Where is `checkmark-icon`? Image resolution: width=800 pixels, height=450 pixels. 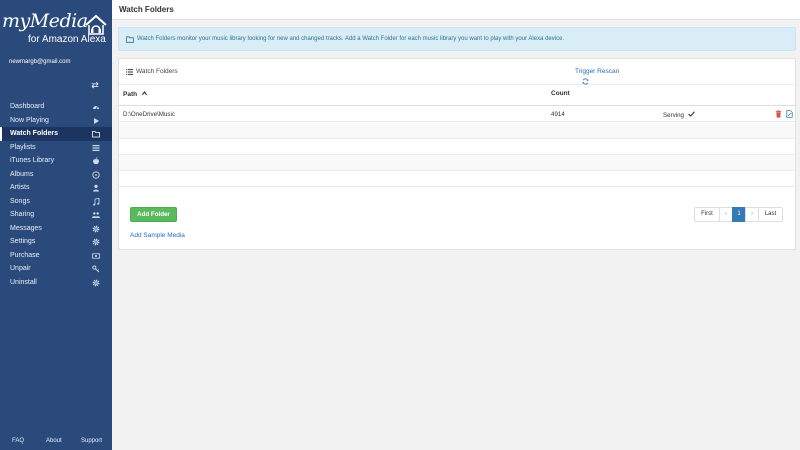
checkmark-icon is located at coordinates (691, 114).